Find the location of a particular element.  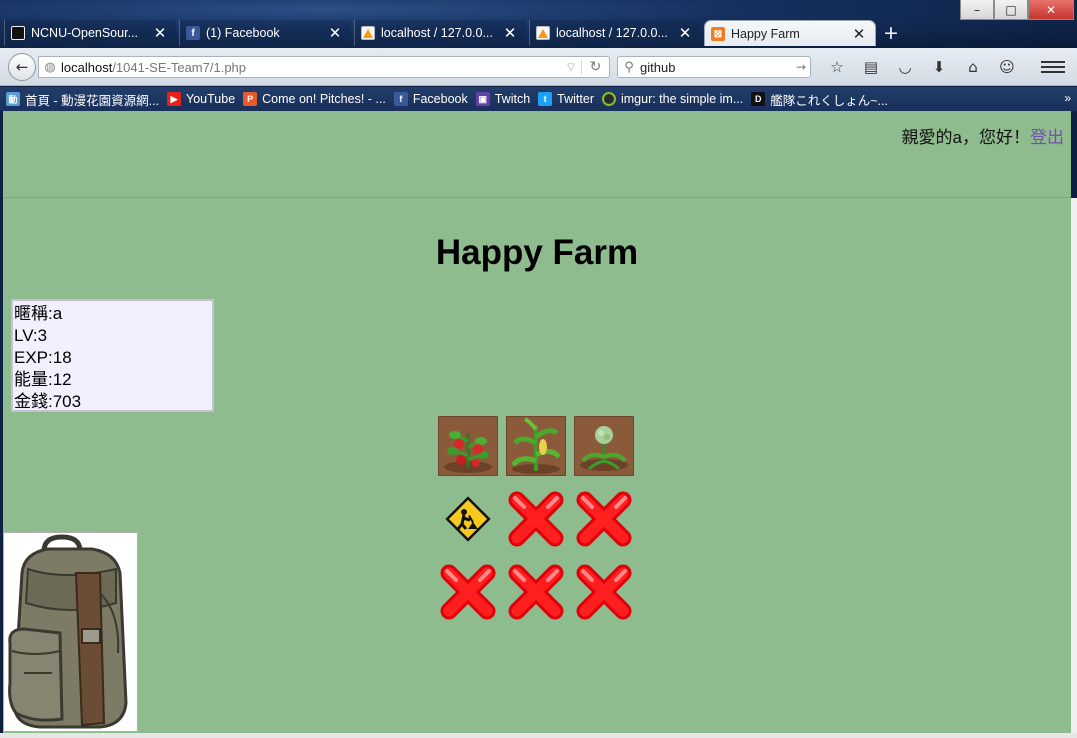

new-tab-button: + is located at coordinates (891, 33).